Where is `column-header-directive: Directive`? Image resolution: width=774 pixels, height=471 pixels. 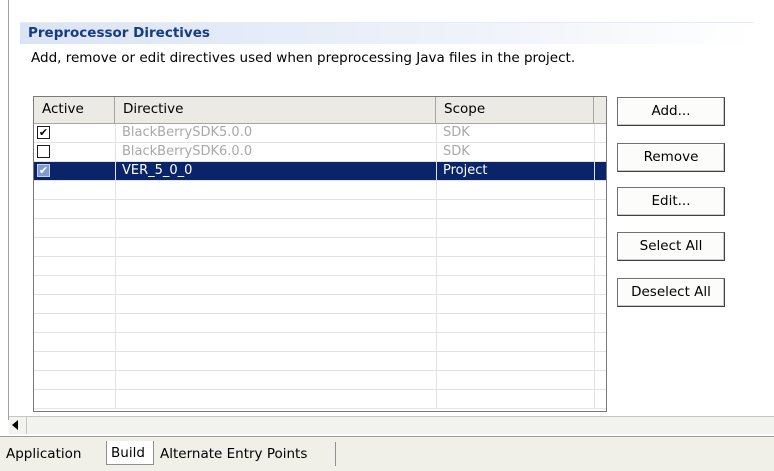 column-header-directive: Directive is located at coordinates (275, 110).